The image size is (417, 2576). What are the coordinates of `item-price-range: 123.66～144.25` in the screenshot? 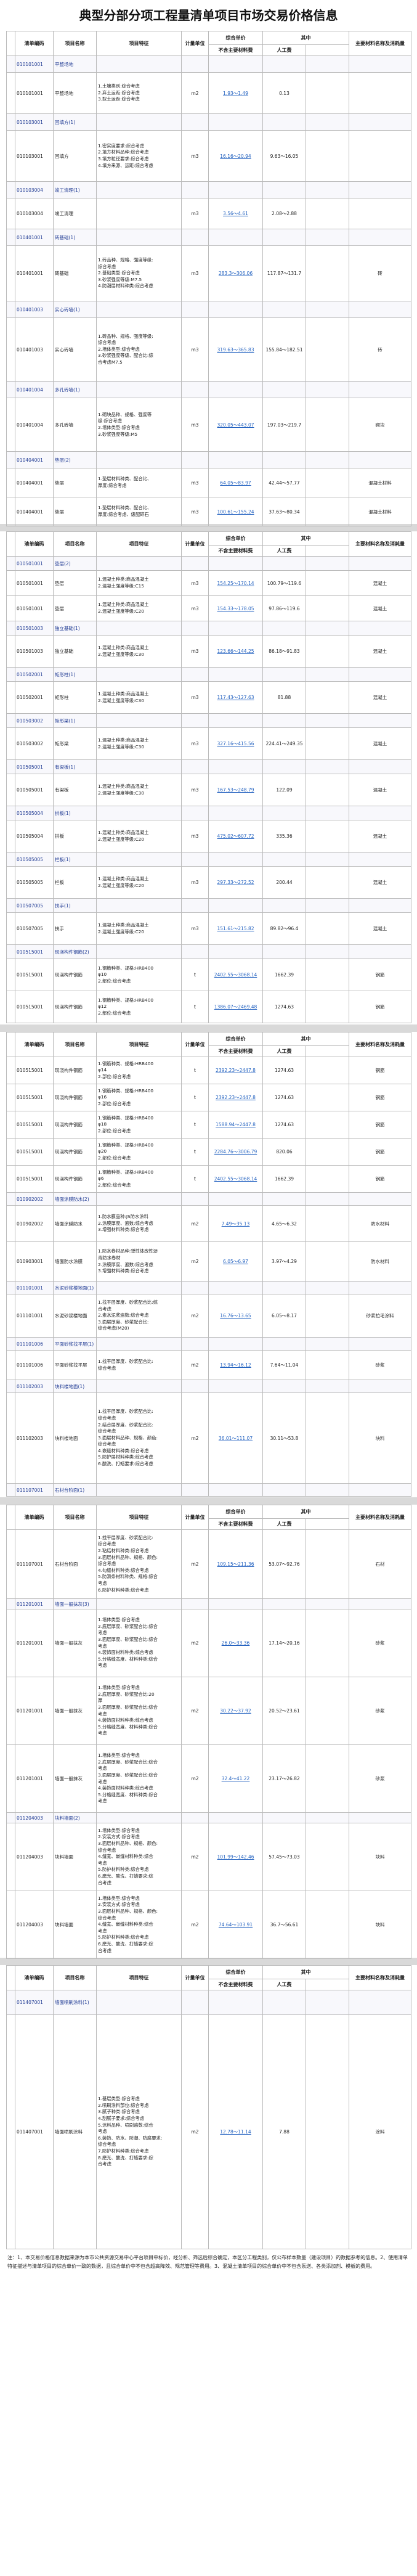 It's located at (235, 651).